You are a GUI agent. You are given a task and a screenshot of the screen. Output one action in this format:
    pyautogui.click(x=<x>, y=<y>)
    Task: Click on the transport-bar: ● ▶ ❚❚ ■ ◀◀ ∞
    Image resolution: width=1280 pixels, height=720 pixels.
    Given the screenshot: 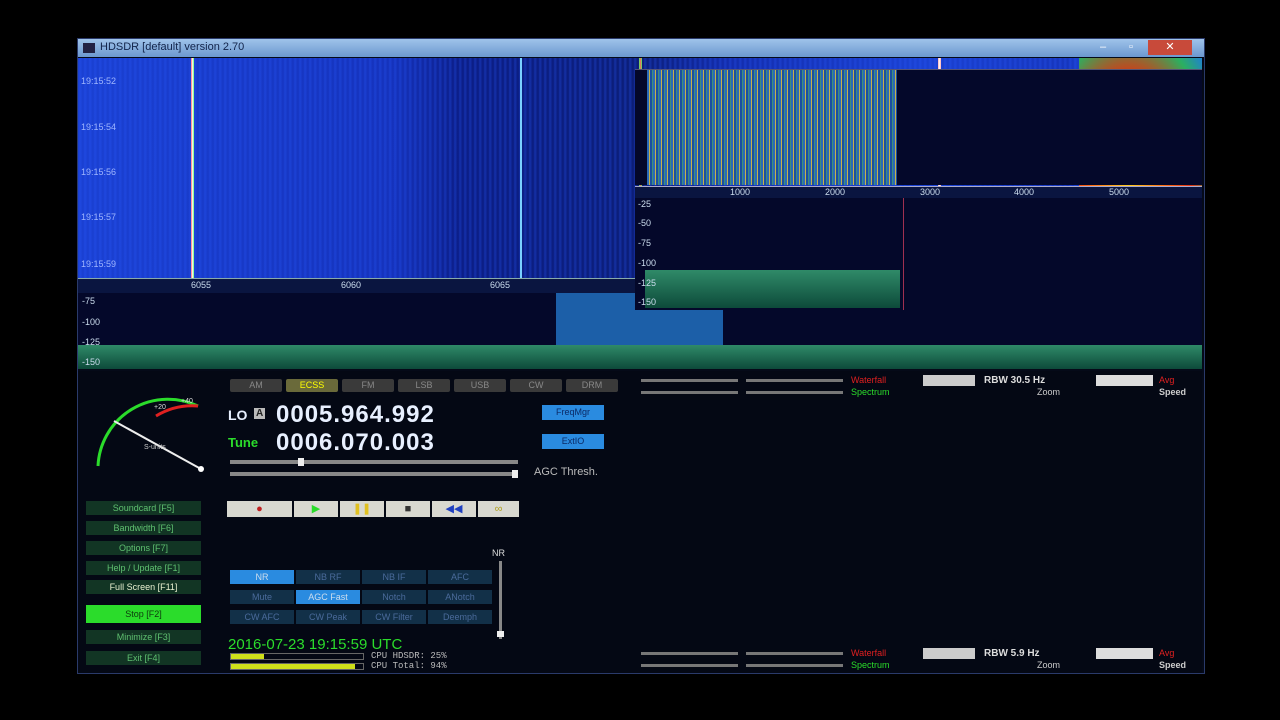 What is the action you would take?
    pyautogui.click(x=373, y=509)
    